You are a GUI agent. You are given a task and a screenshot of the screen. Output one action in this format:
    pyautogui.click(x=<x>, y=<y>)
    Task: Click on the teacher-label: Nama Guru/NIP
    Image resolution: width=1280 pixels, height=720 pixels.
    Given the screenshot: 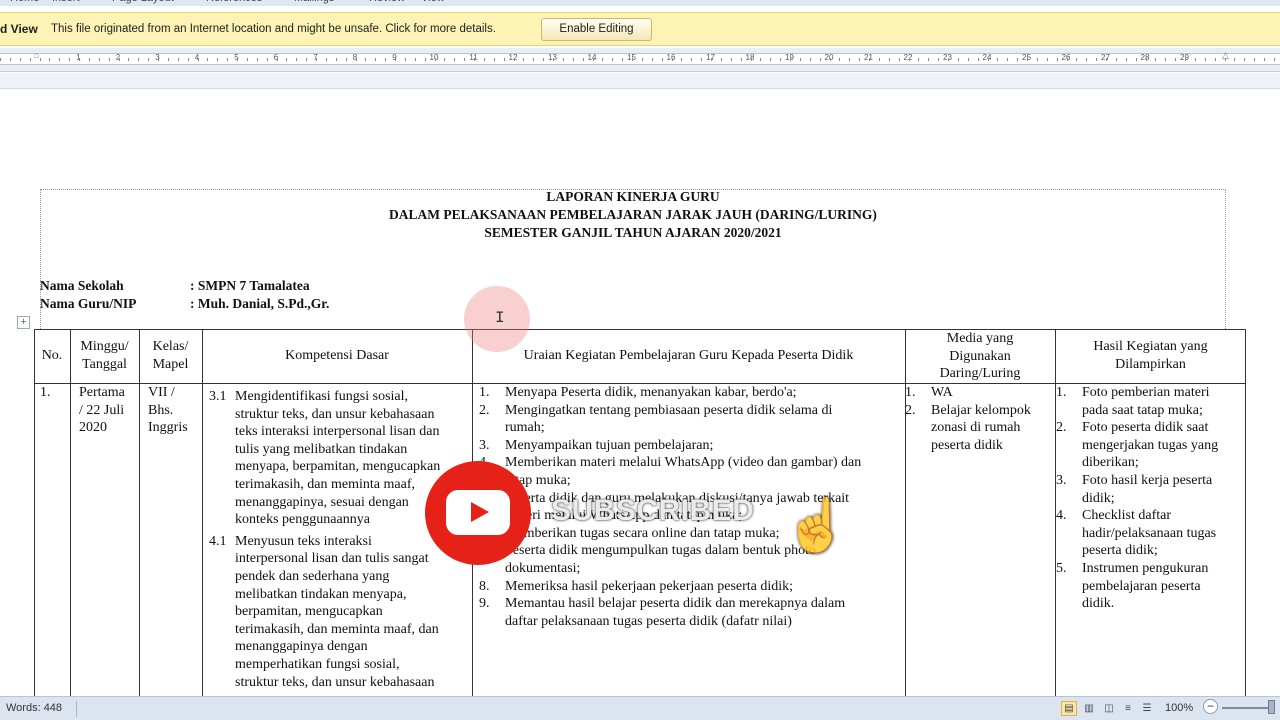 What is the action you would take?
    pyautogui.click(x=88, y=303)
    